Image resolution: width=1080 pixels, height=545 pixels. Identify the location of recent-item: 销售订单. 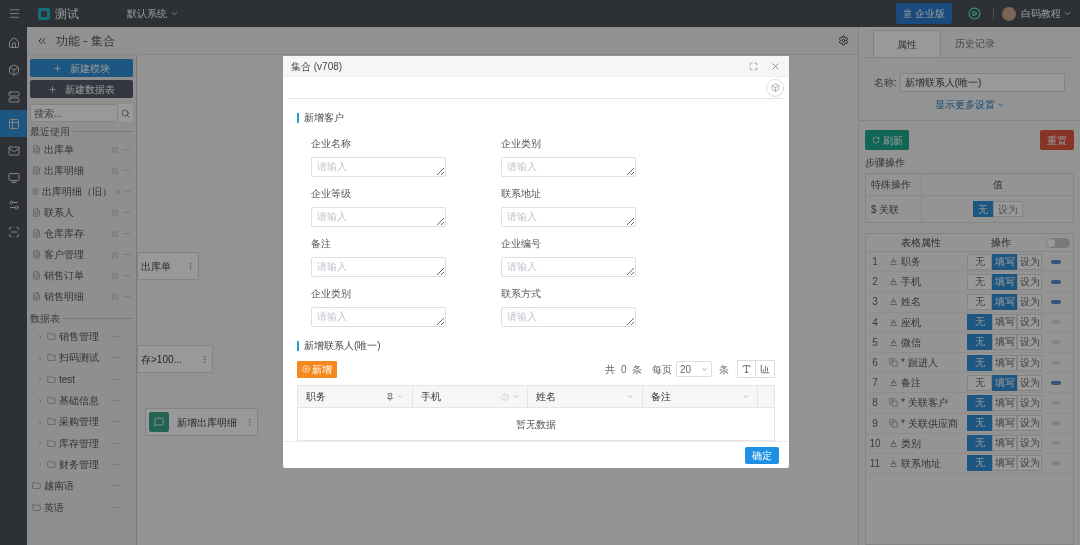
(81, 275).